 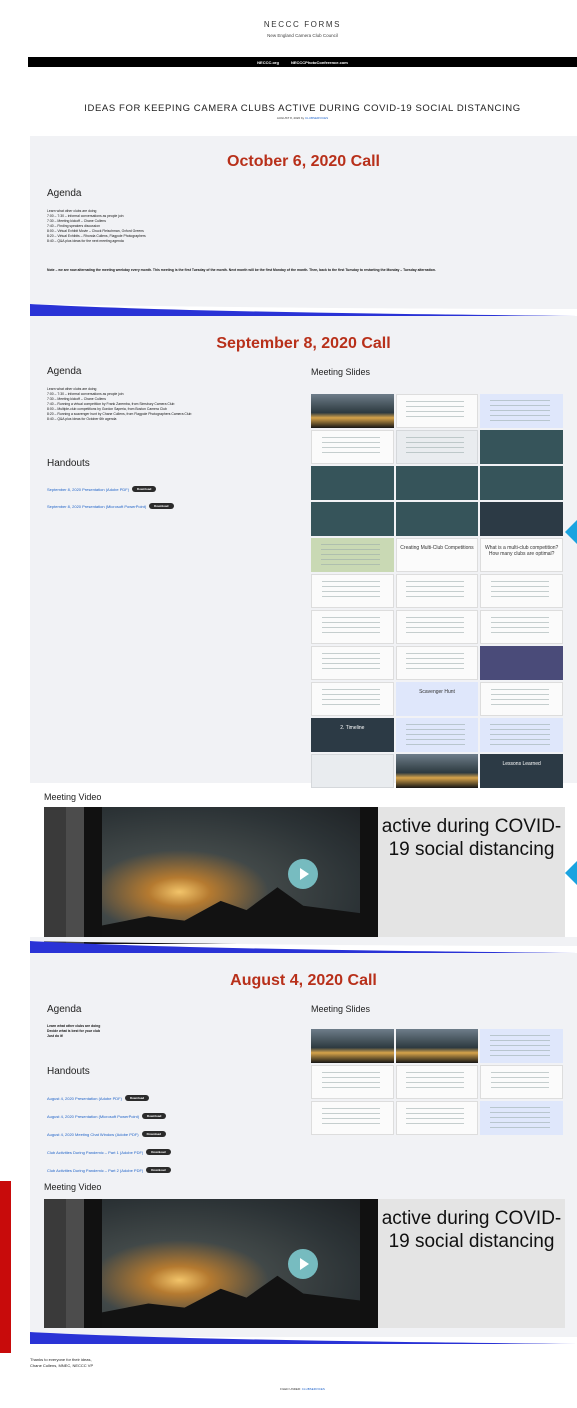 I want to click on site-title: NECCC FORMS, so click(x=302, y=24).